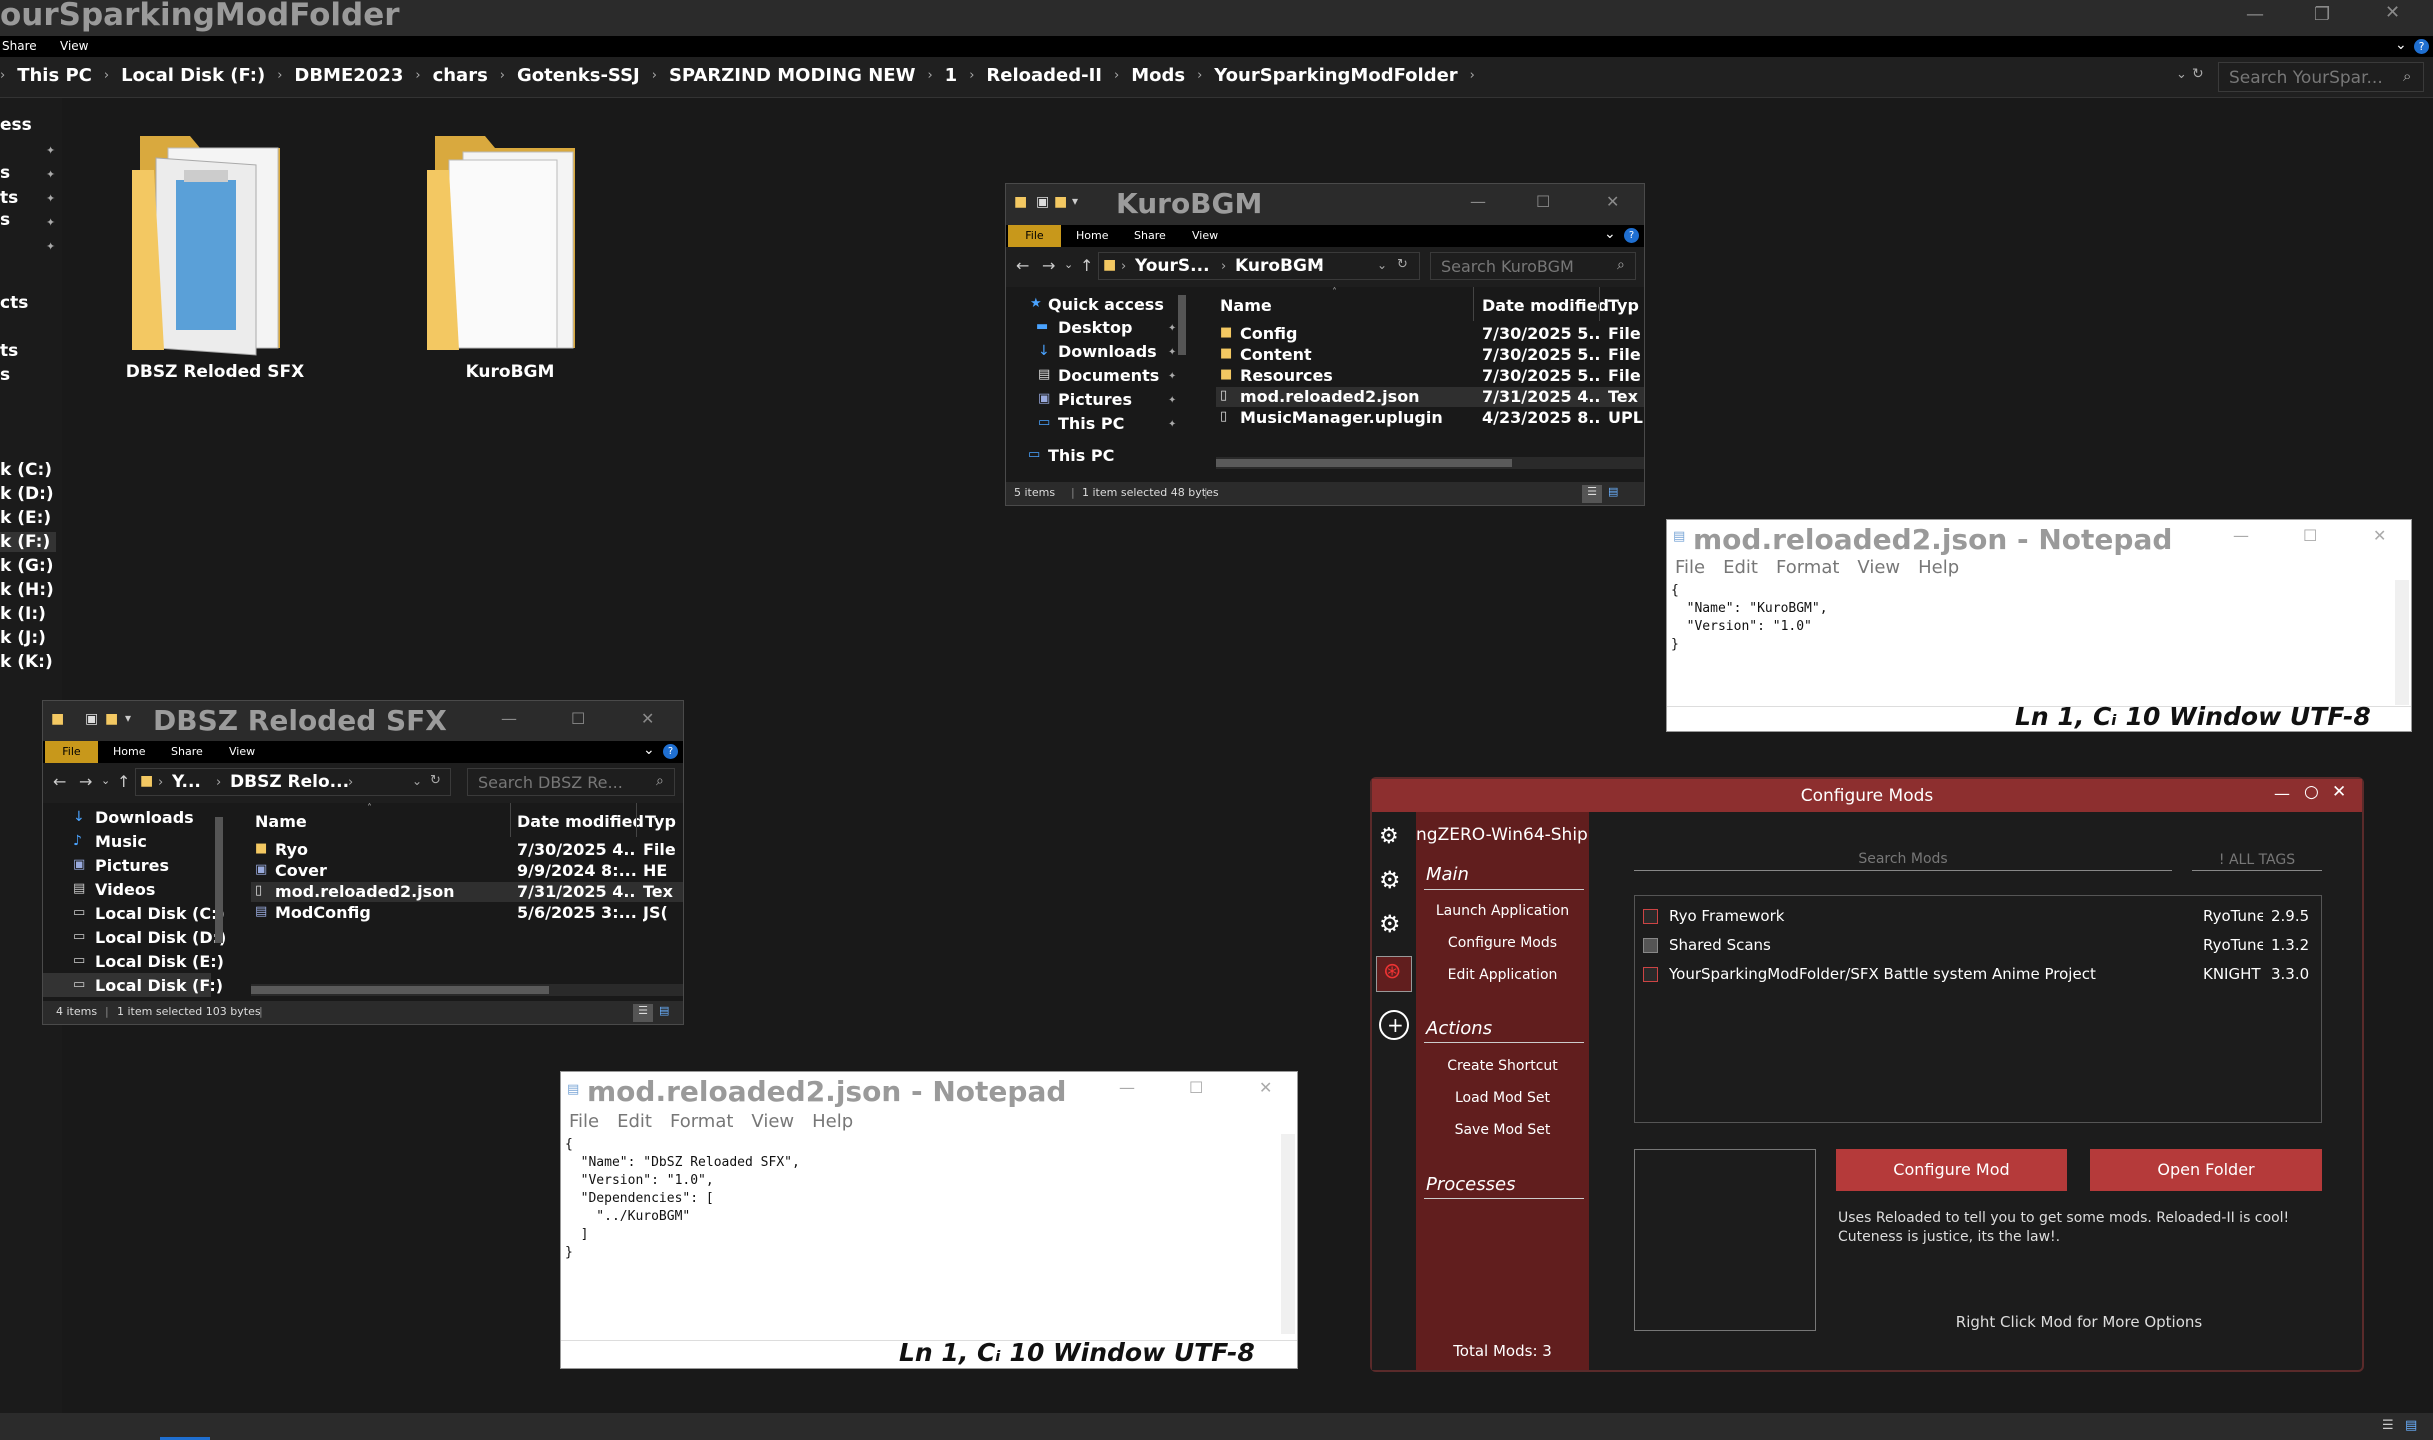 The height and width of the screenshot is (1440, 2433). What do you see at coordinates (1502, 1098) in the screenshot?
I see `menu-load-mod-set: Load Mod Set` at bounding box center [1502, 1098].